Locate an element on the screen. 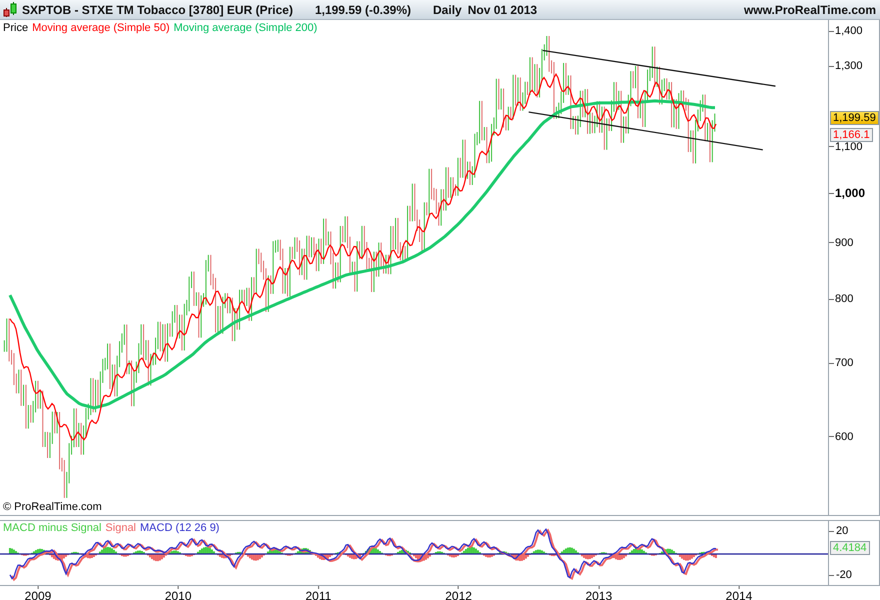  last-price-label: 1,199.59 is located at coordinates (854, 118).